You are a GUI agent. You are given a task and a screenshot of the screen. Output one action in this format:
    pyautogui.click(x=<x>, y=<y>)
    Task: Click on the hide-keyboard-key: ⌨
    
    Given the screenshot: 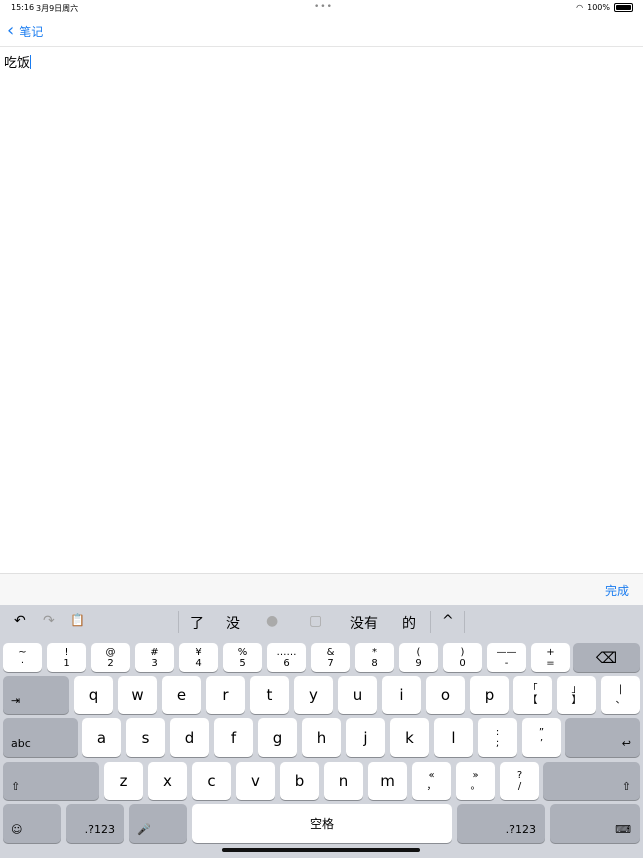 What is the action you would take?
    pyautogui.click(x=595, y=823)
    